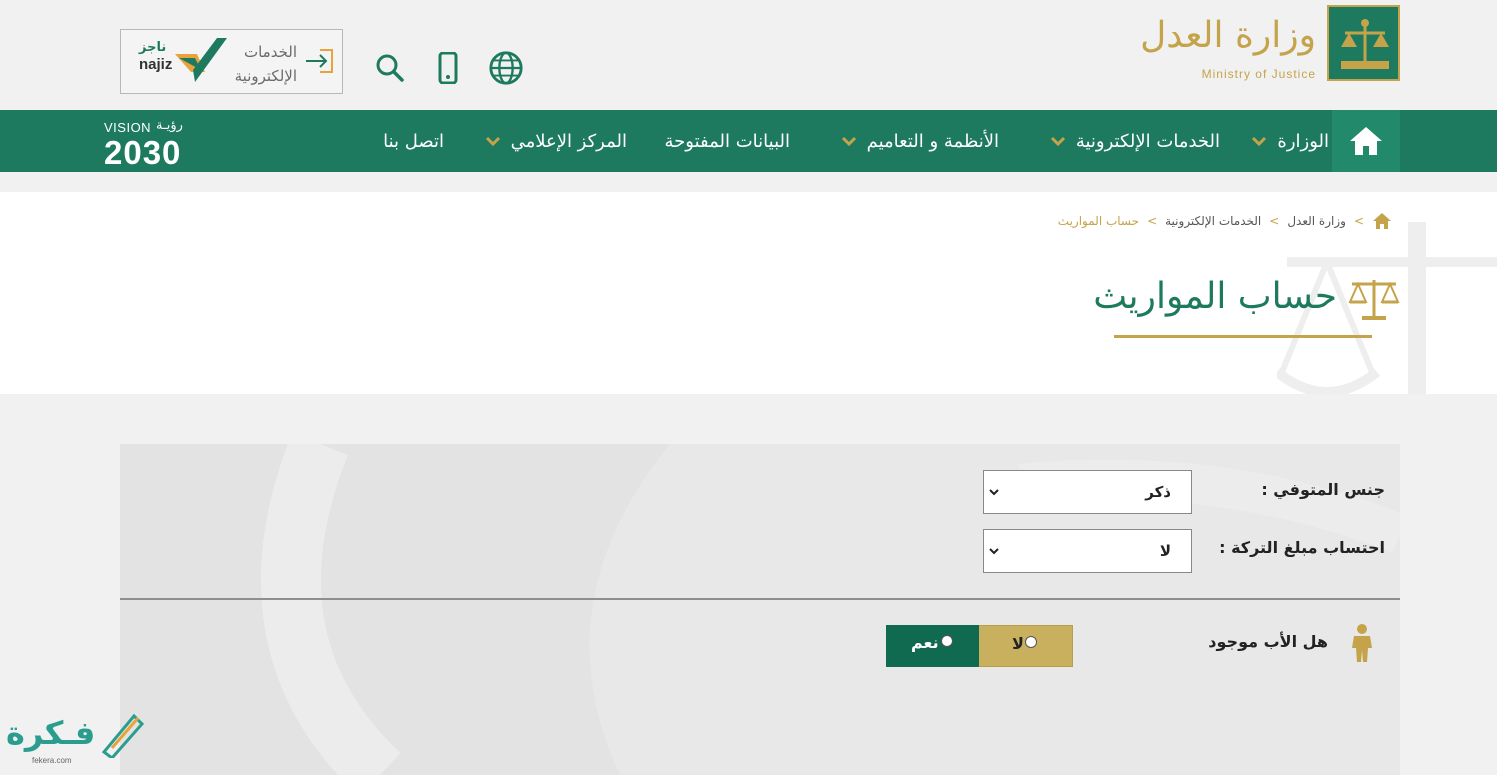 The width and height of the screenshot is (1497, 775). What do you see at coordinates (1363, 43) in the screenshot?
I see `emblem-icon` at bounding box center [1363, 43].